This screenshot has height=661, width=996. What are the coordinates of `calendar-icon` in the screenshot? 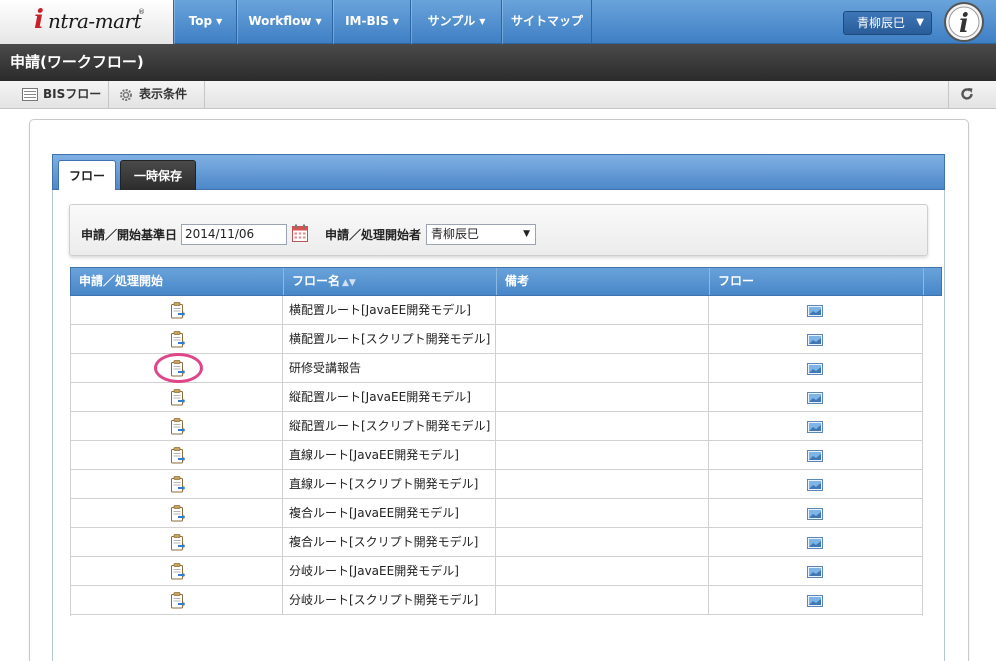 It's located at (300, 233).